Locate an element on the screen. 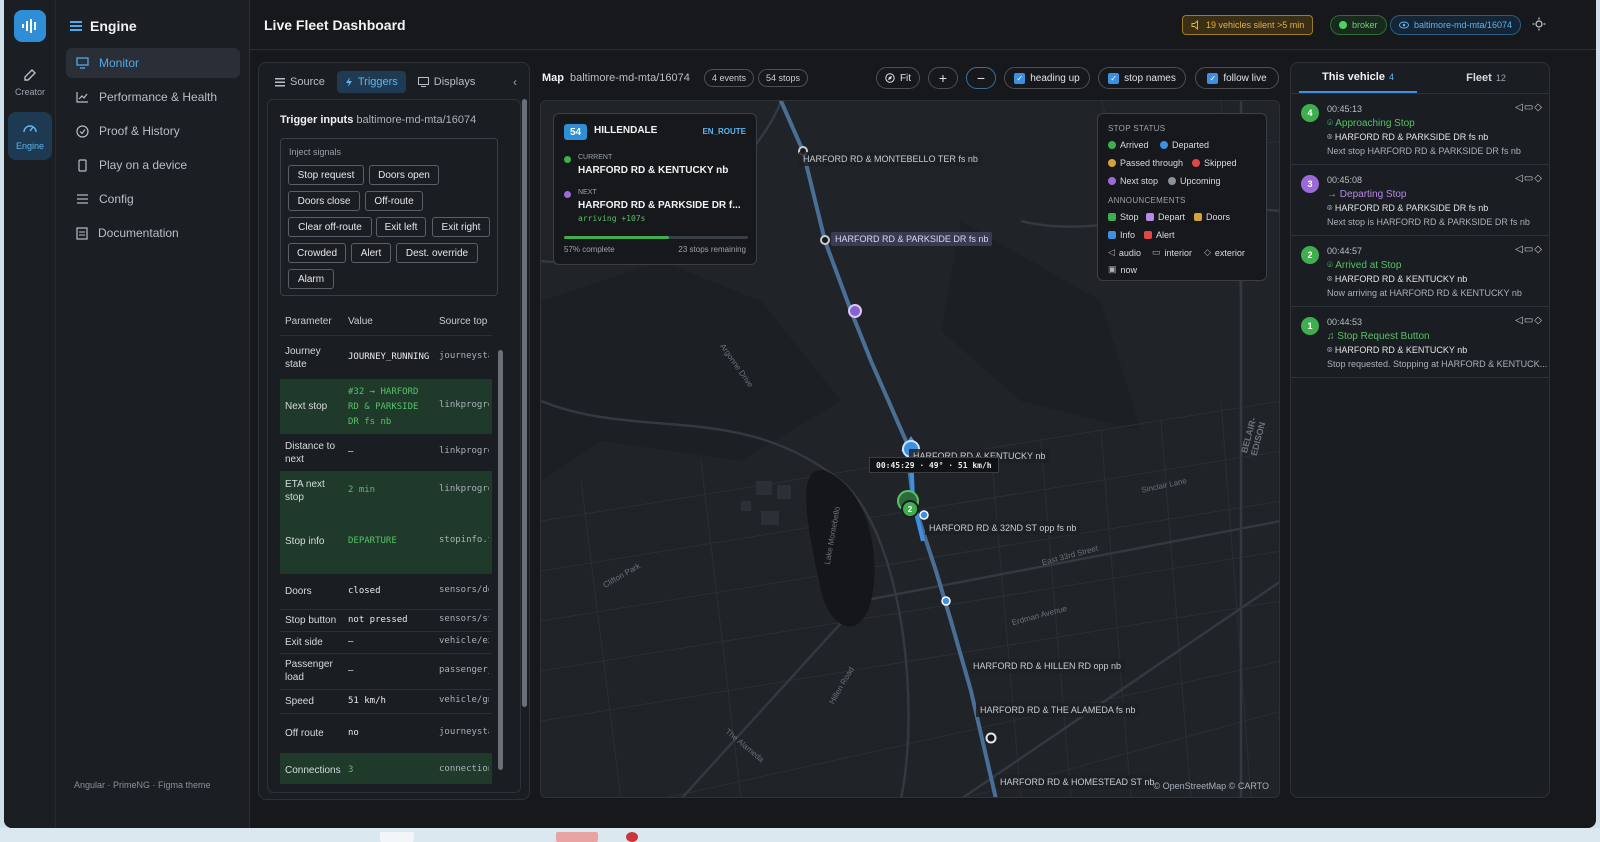 This screenshot has height=842, width=1600. event-number-badge: 4 is located at coordinates (1310, 113).